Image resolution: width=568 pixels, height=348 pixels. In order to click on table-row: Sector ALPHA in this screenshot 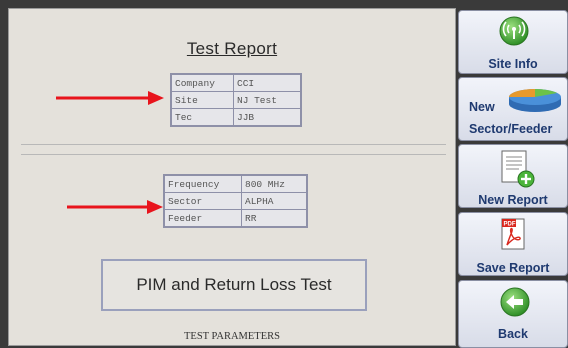, I will do `click(235, 201)`.